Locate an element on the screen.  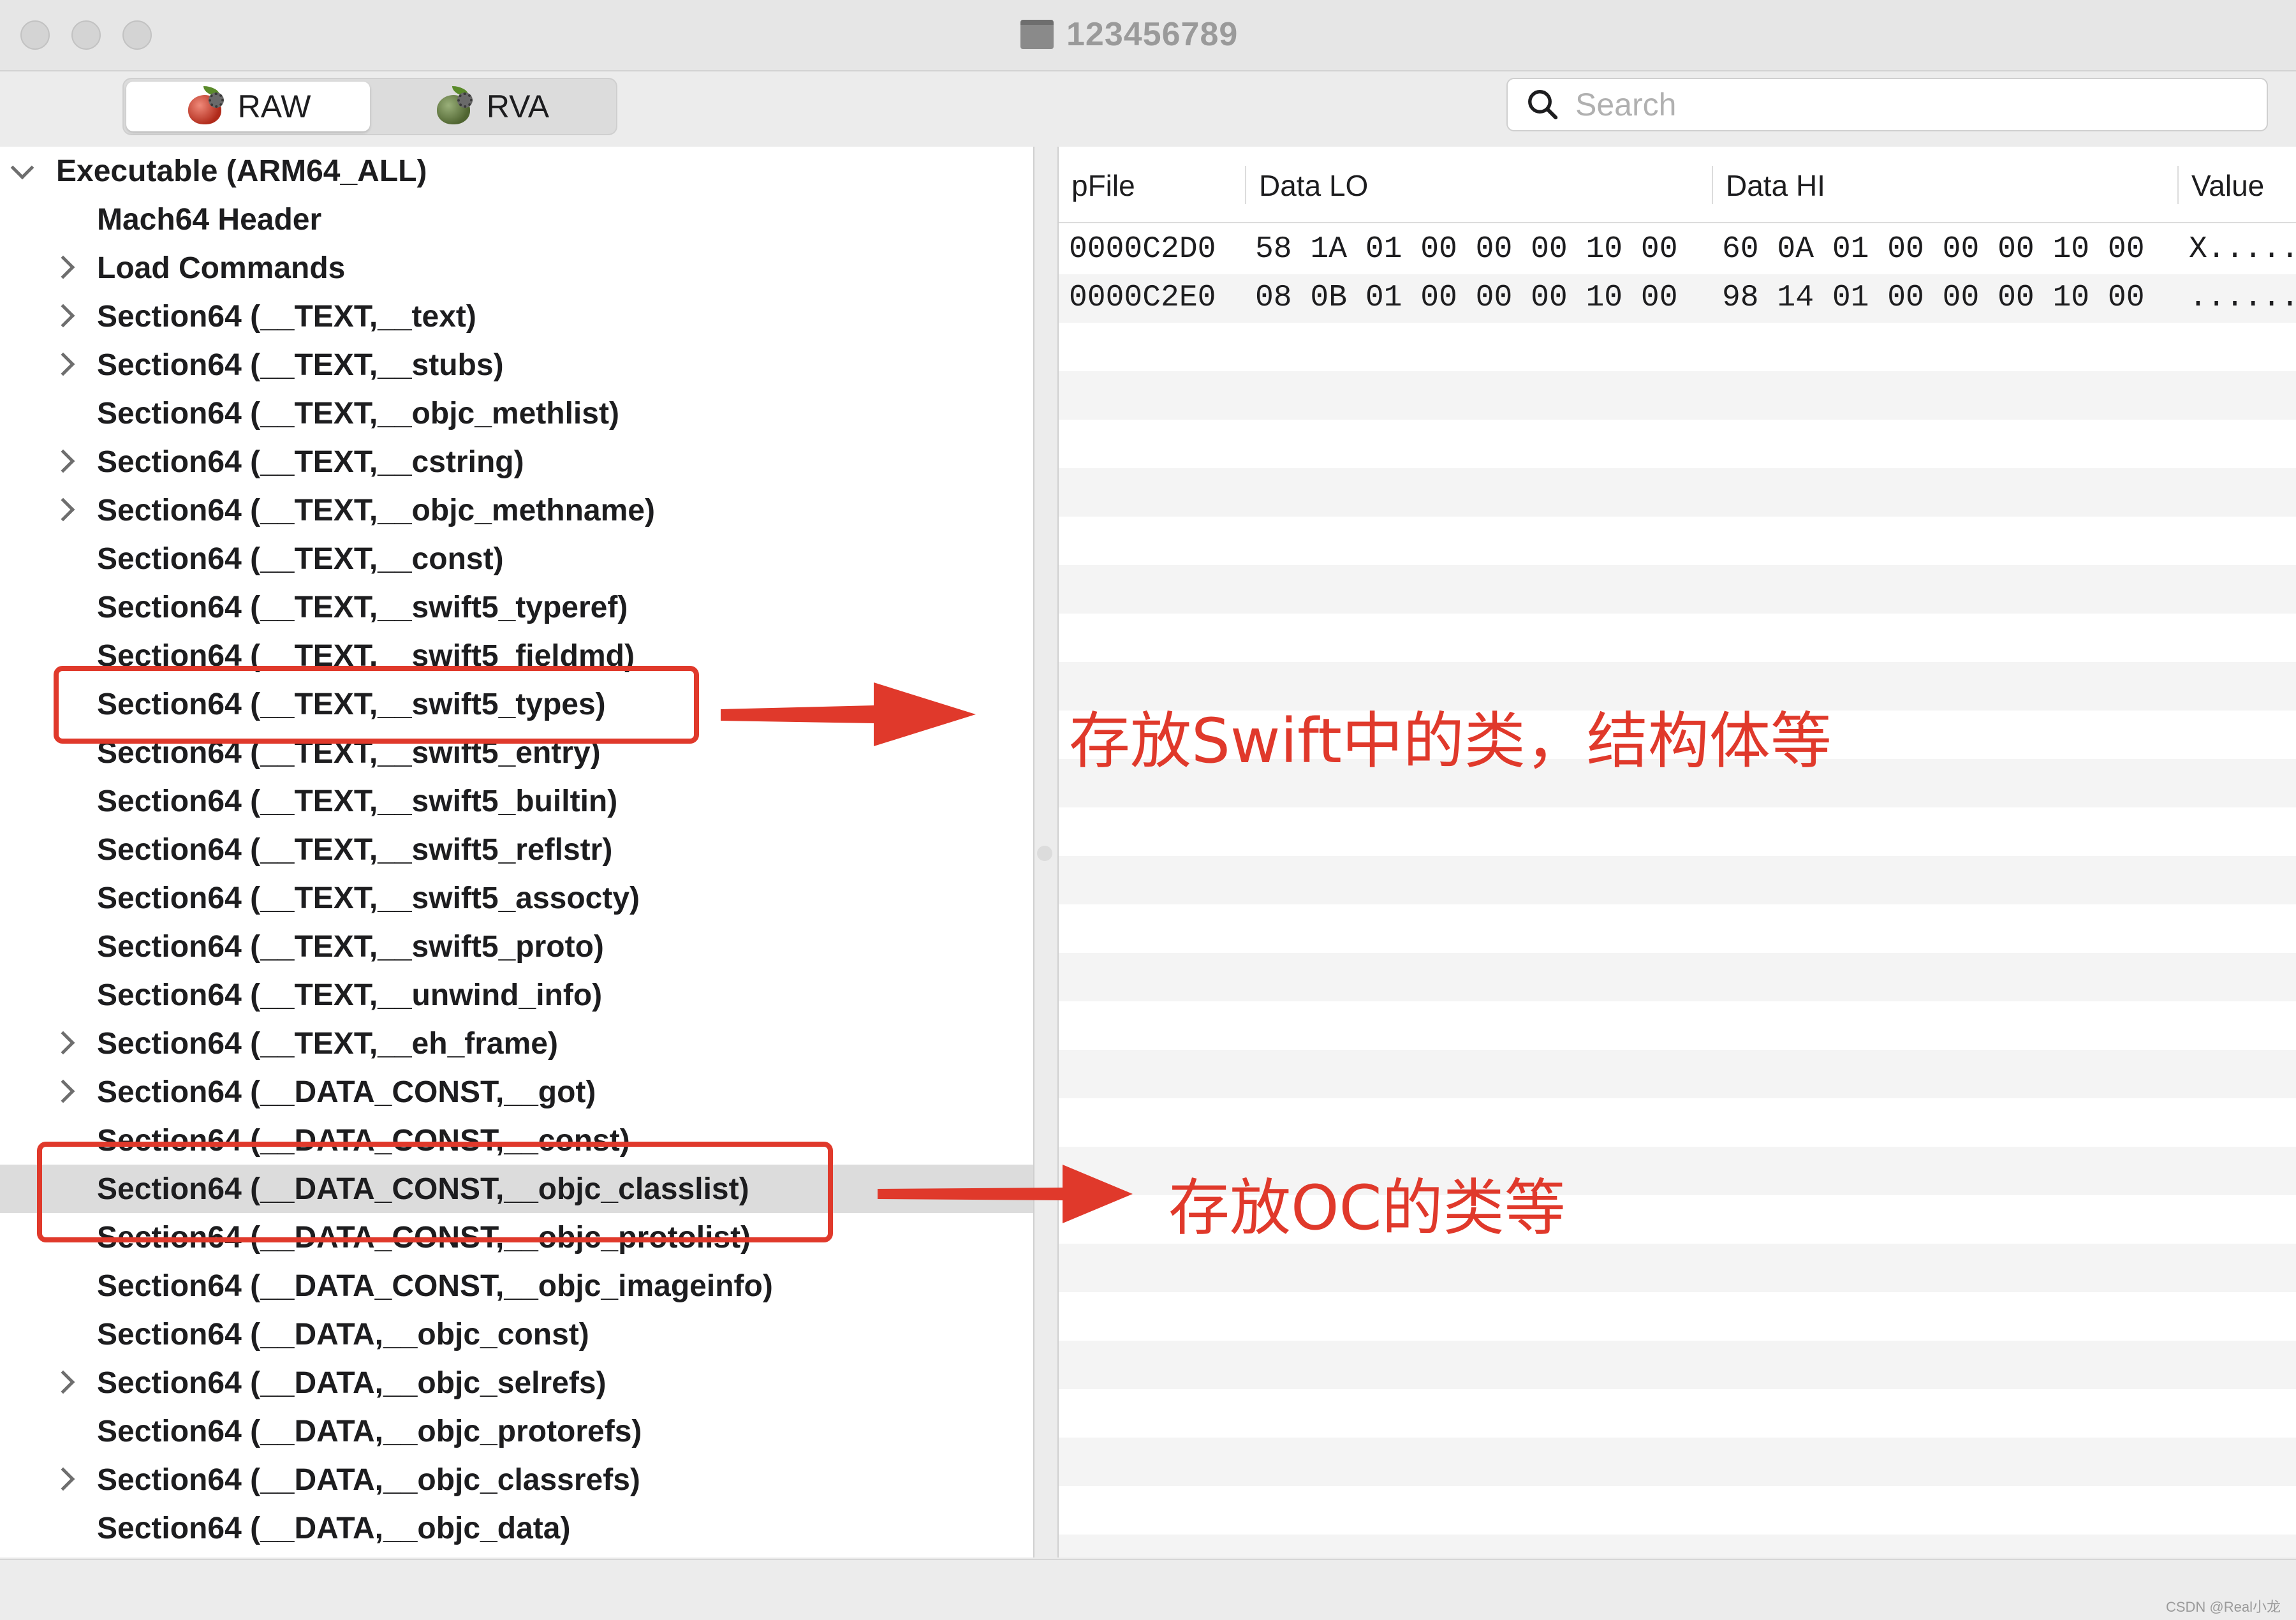
watermark-text: CSDN @Real小龙 is located at coordinates (2223, 1607).